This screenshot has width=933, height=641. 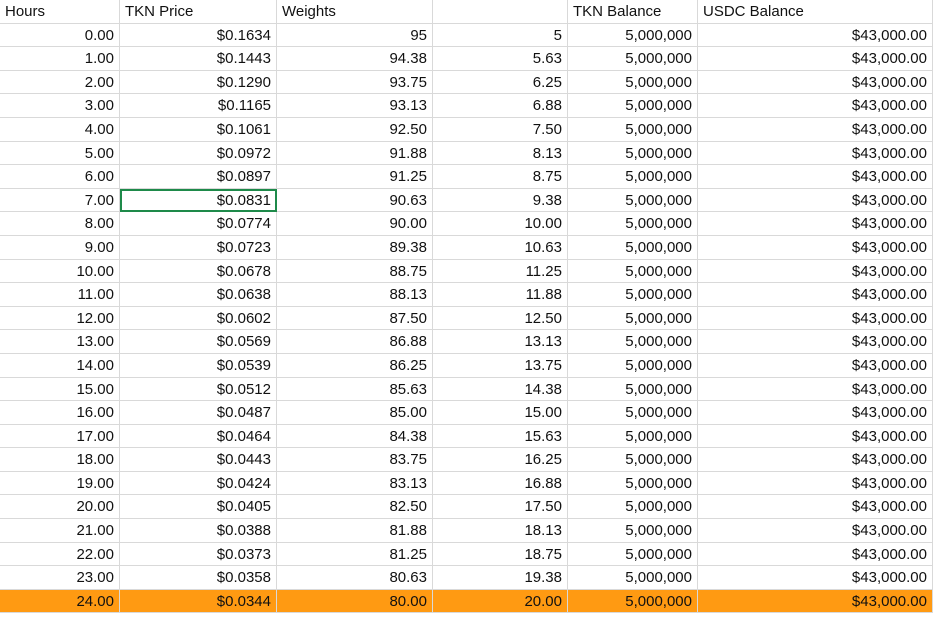 What do you see at coordinates (355, 129) in the screenshot?
I see `cell-weight-a: 92.50` at bounding box center [355, 129].